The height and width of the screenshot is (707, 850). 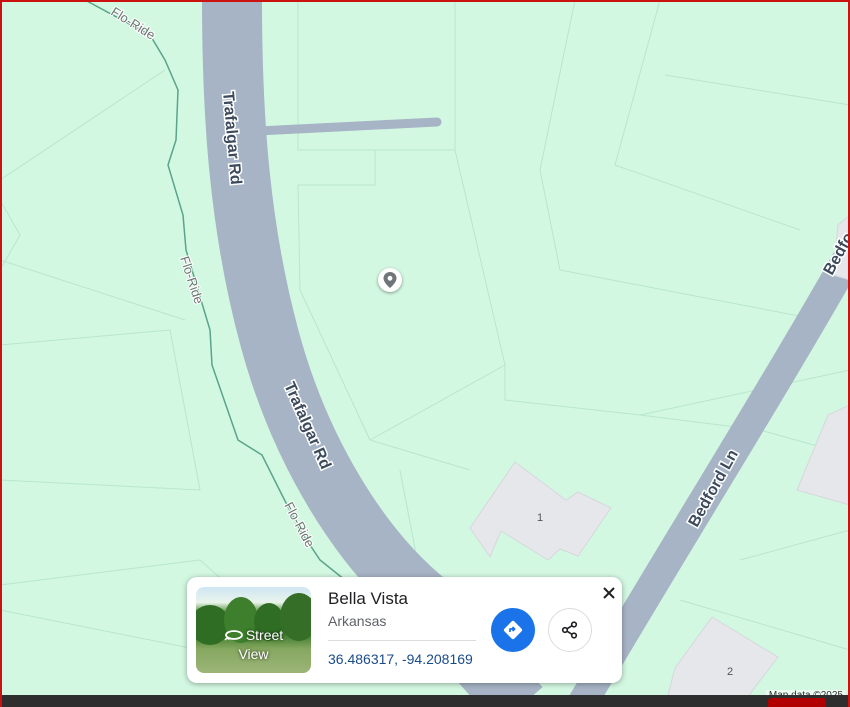 I want to click on trail-label-mid: Flo-Ride, so click(x=191, y=279).